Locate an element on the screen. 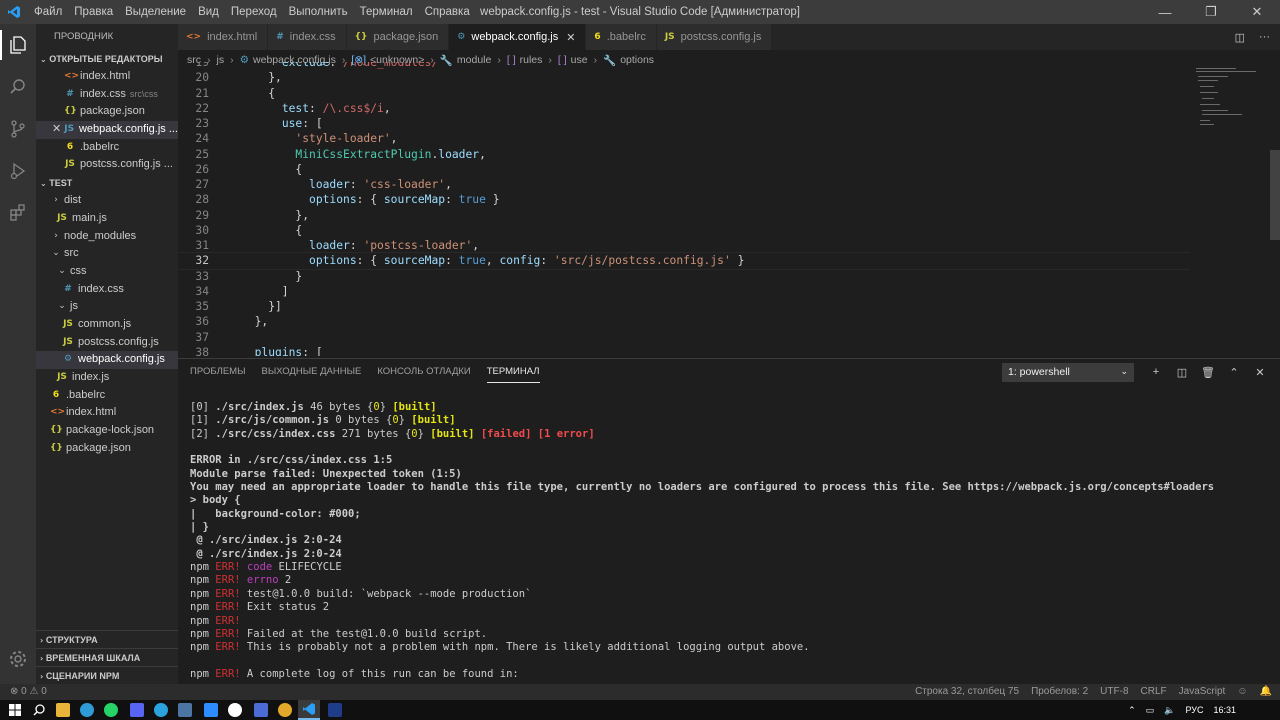  split-terminal-icon: ◫ is located at coordinates (1182, 372).